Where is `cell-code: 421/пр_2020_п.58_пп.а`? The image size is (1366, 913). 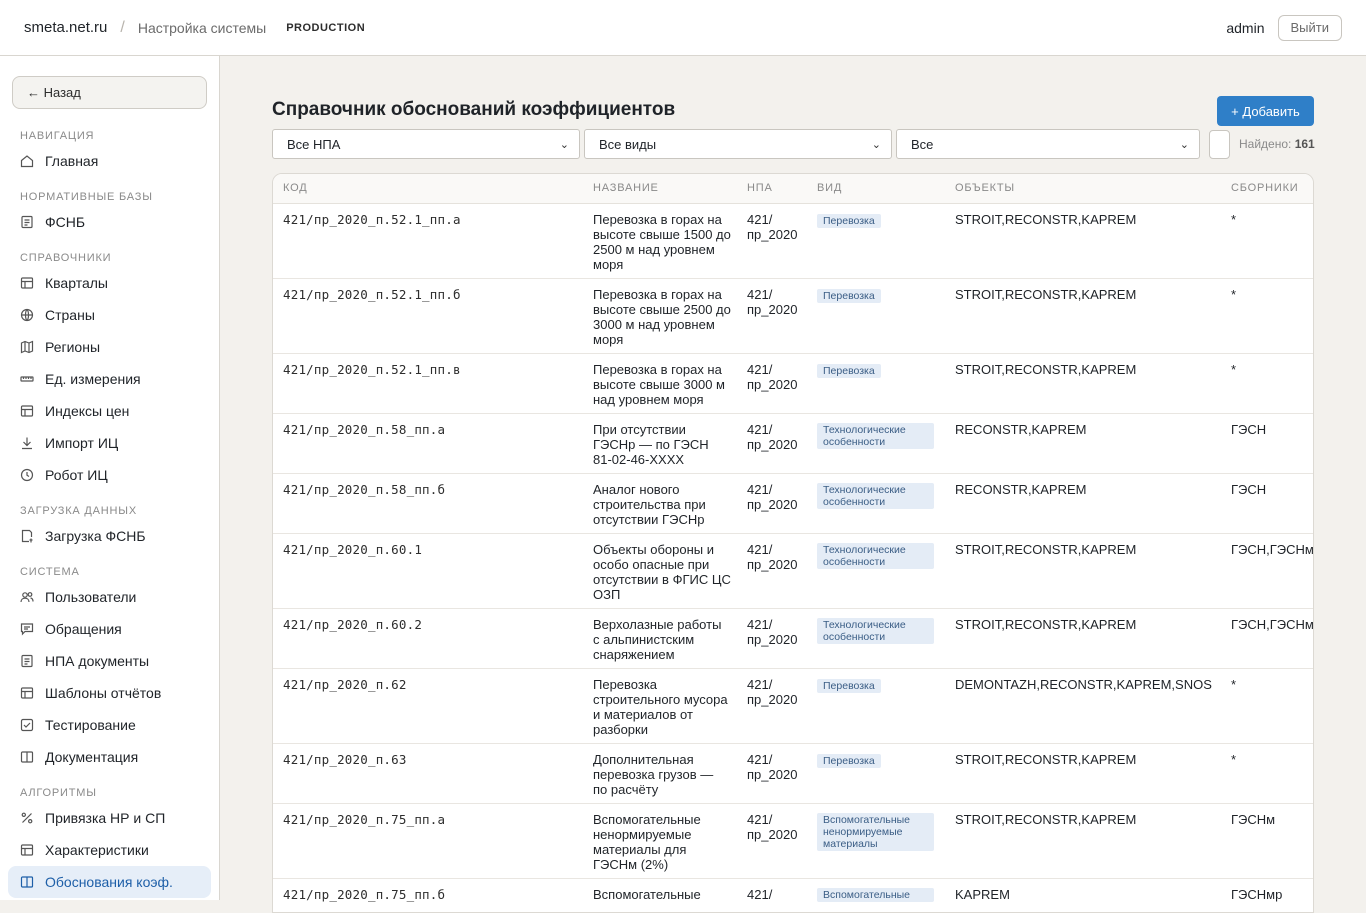 cell-code: 421/пр_2020_п.58_пп.а is located at coordinates (428, 443).